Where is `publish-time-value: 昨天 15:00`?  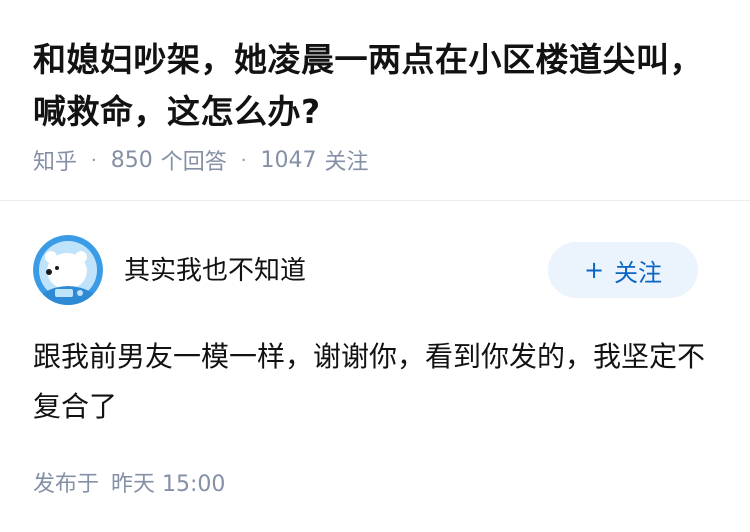
publish-time-value: 昨天 15:00 is located at coordinates (168, 484).